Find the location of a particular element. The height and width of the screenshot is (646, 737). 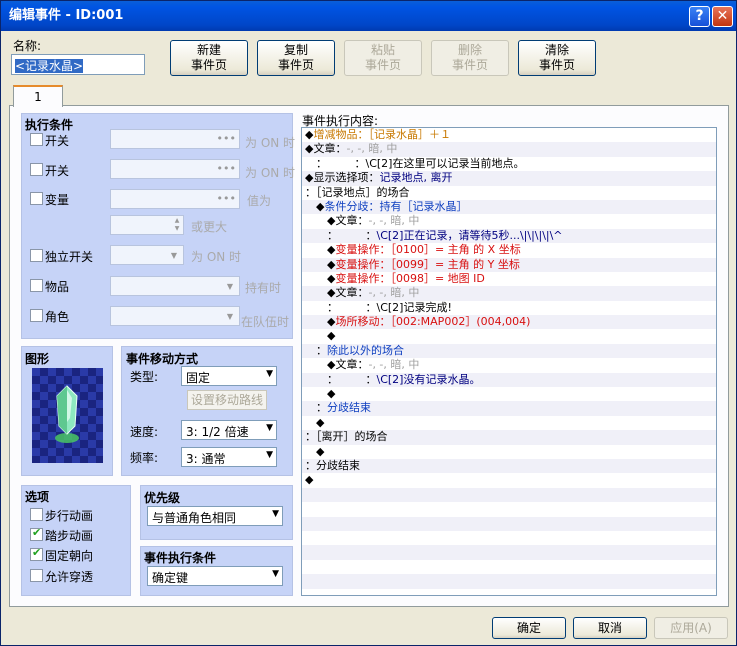

command-row: ：［记录地点］的场合 is located at coordinates (509, 193).